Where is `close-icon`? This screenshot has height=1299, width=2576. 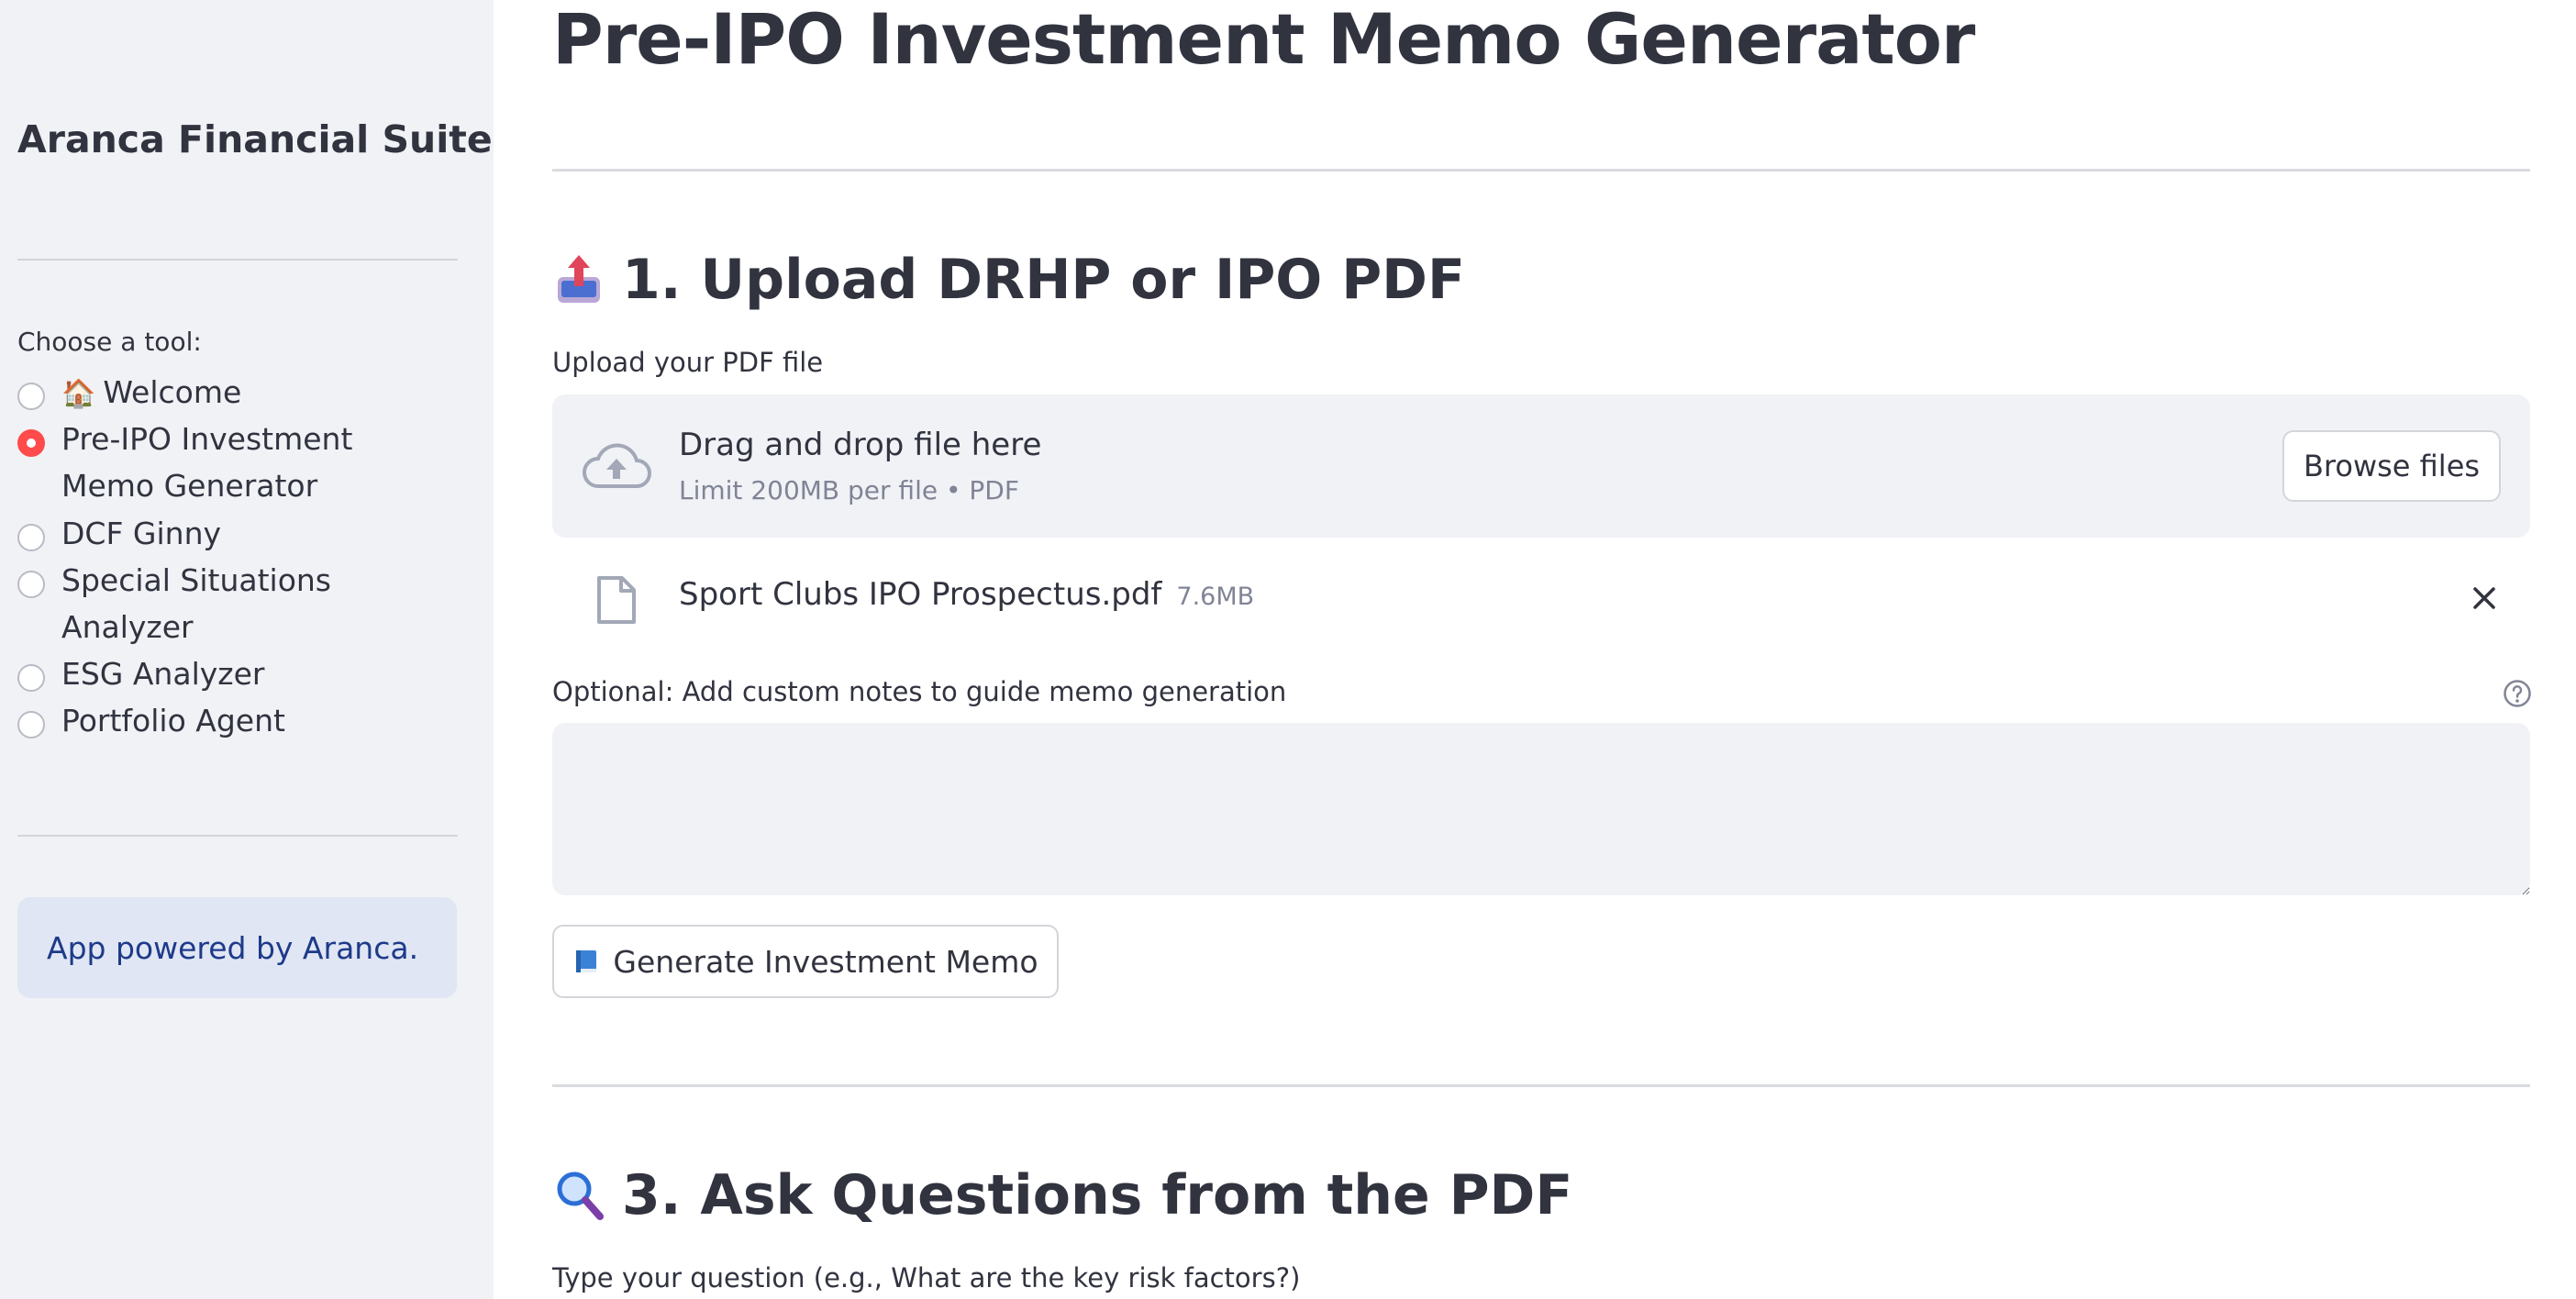
close-icon is located at coordinates (2484, 598).